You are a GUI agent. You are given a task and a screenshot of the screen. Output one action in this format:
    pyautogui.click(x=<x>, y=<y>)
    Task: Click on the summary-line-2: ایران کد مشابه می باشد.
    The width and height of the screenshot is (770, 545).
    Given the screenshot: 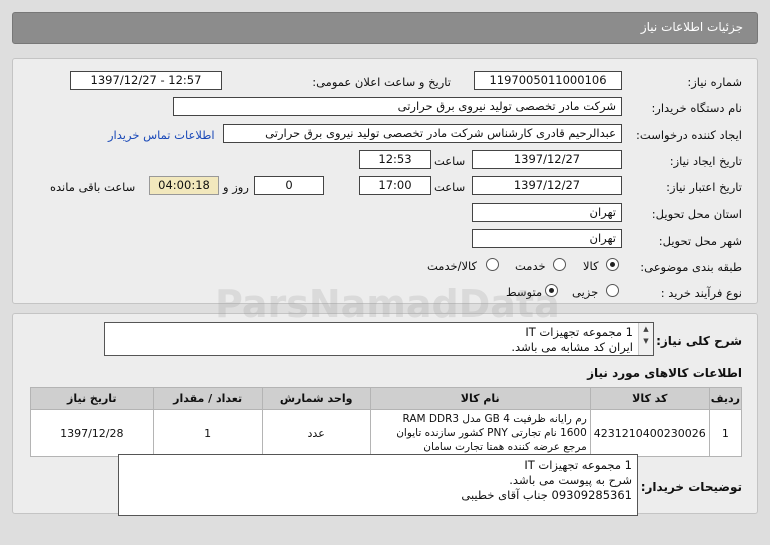 What is the action you would take?
    pyautogui.click(x=572, y=347)
    